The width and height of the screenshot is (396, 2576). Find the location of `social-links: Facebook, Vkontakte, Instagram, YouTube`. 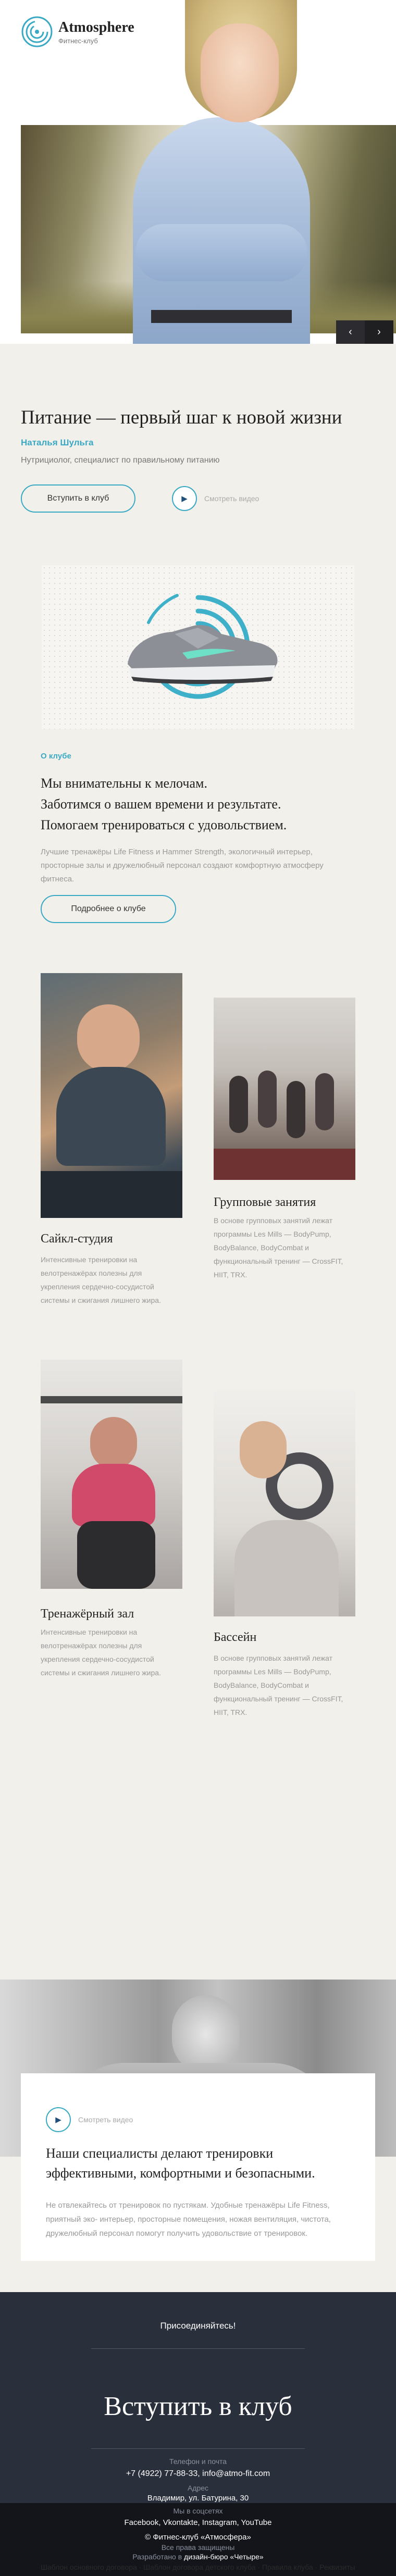

social-links: Facebook, Vkontakte, Instagram, YouTube is located at coordinates (198, 2522).